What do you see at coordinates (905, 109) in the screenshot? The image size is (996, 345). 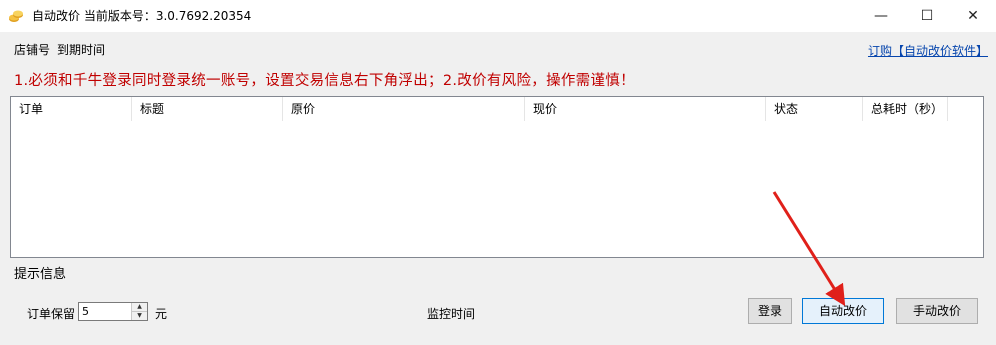 I see `column-header-total-time: 总耗时（秒）` at bounding box center [905, 109].